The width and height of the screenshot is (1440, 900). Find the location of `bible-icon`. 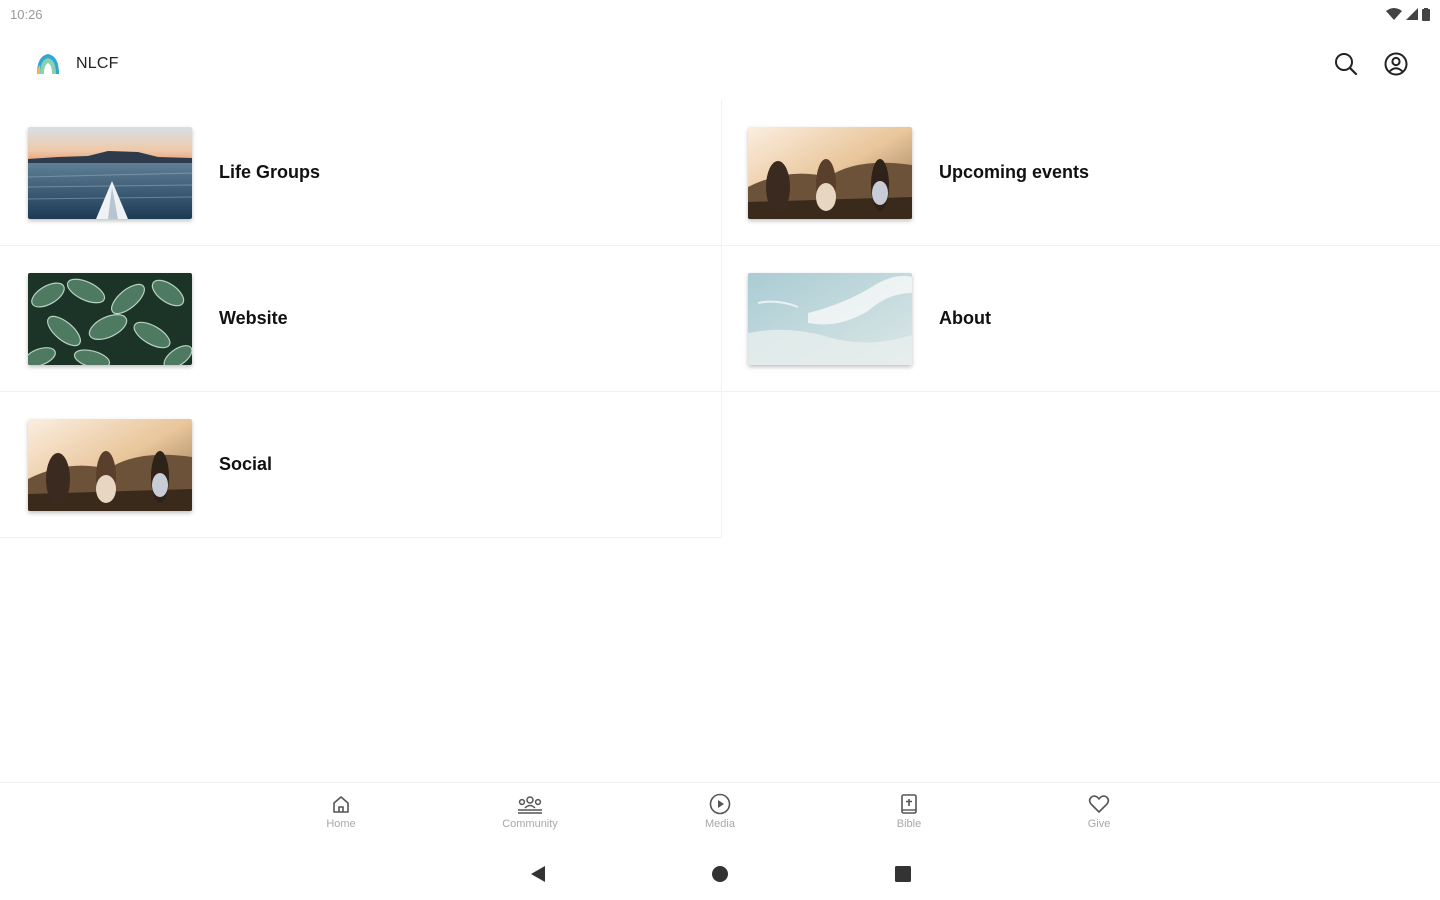

bible-icon is located at coordinates (909, 804).